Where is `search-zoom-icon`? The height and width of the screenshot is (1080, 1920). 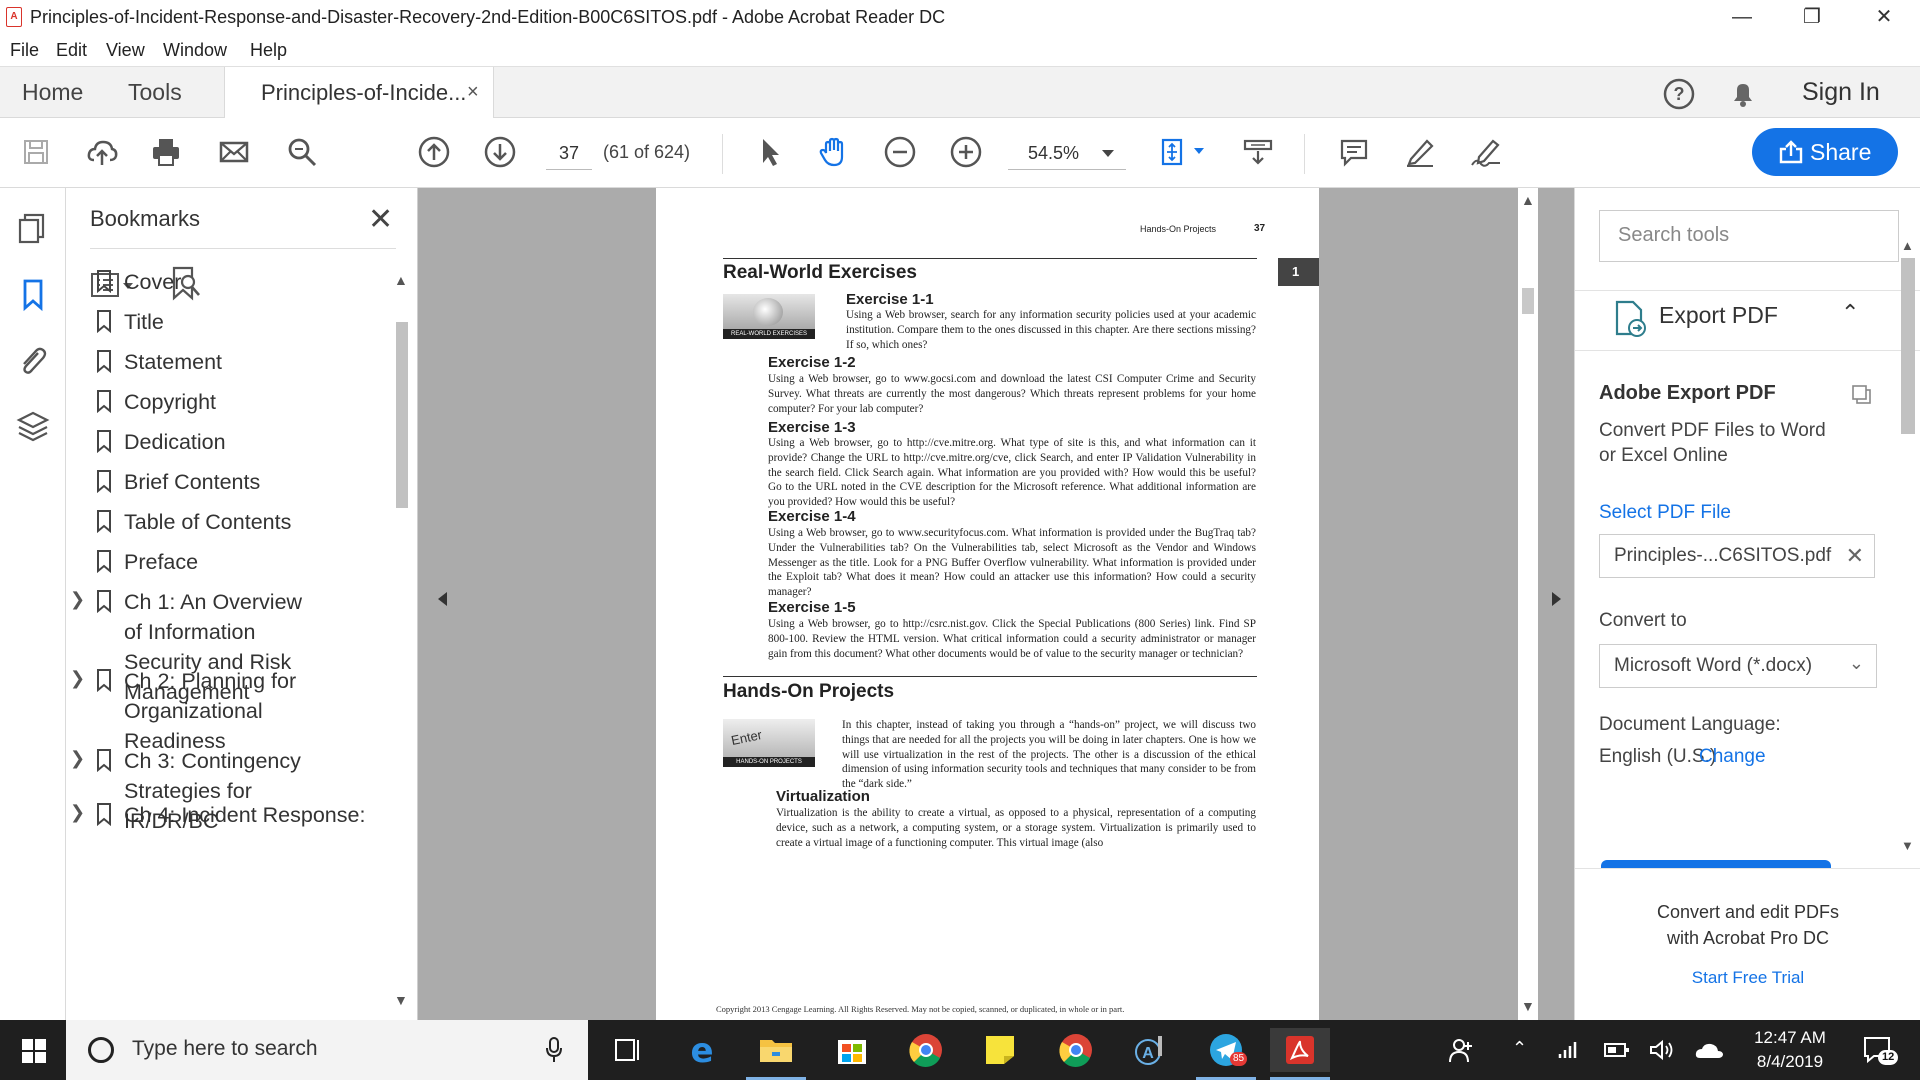
search-zoom-icon is located at coordinates (302, 152).